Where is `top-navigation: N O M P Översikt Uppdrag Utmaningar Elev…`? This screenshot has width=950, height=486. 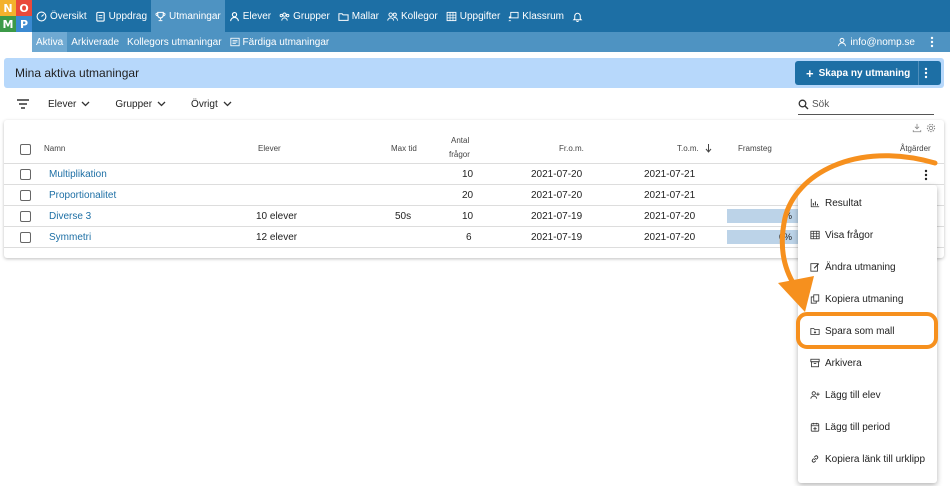
top-navigation: N O M P Översikt Uppdrag Utmaningar Elev… is located at coordinates (475, 16).